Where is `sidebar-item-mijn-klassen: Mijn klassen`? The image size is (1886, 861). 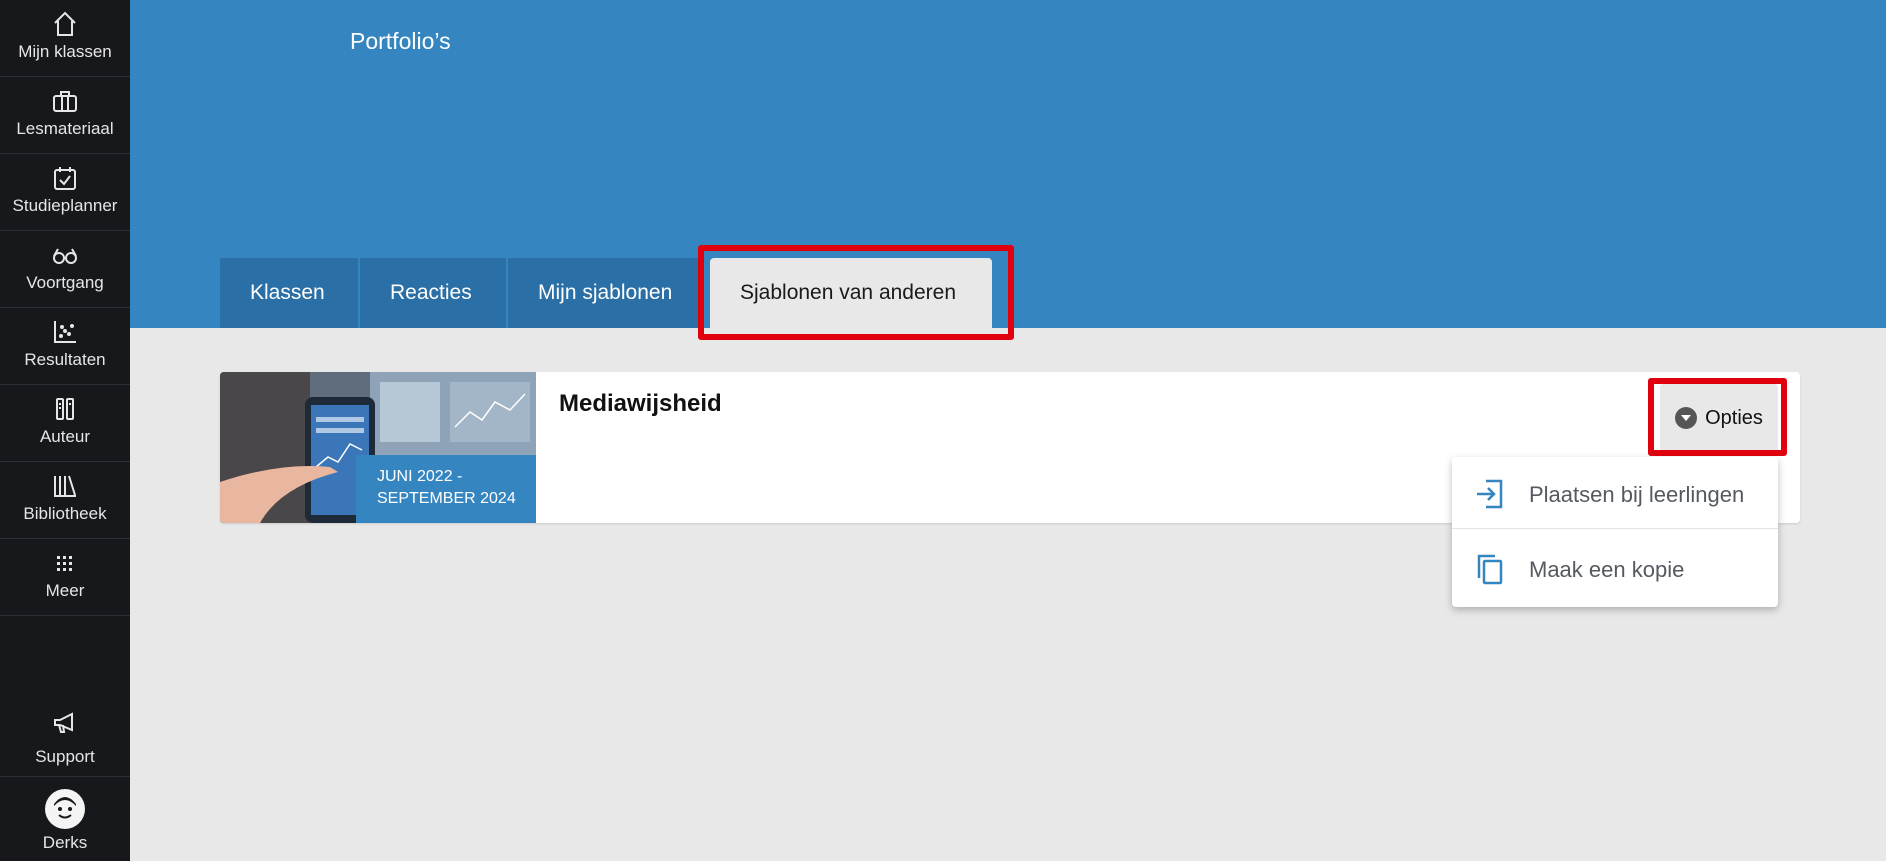
sidebar-item-mijn-klassen: Mijn klassen is located at coordinates (65, 38).